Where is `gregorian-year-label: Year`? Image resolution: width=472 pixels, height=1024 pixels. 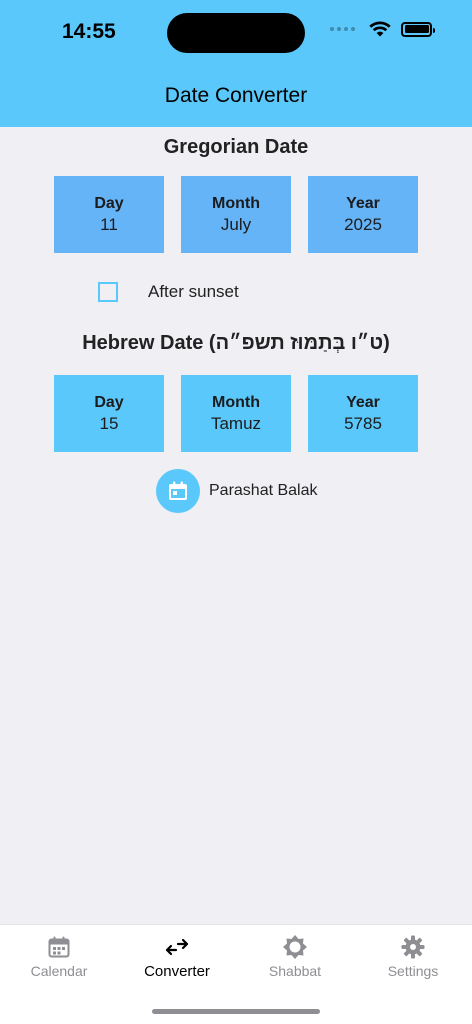 gregorian-year-label: Year is located at coordinates (363, 203).